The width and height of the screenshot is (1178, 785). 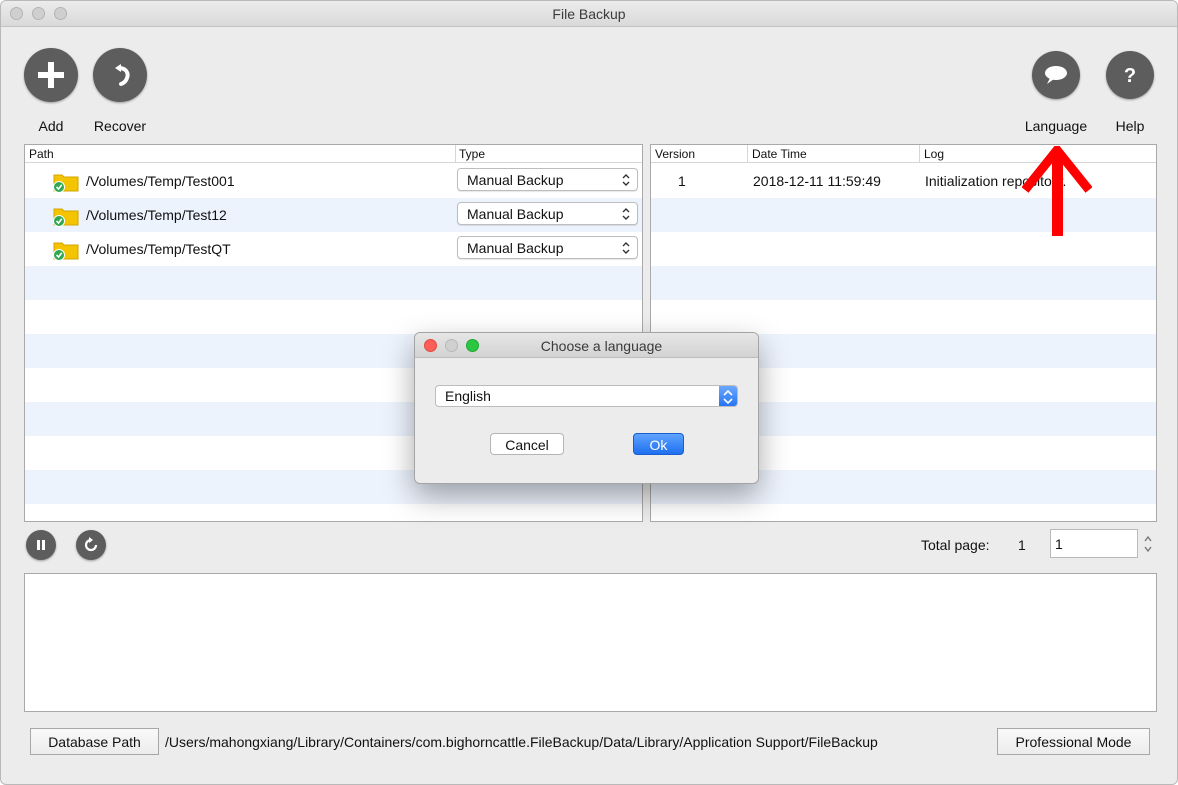 I want to click on language-select: English, so click(x=586, y=396).